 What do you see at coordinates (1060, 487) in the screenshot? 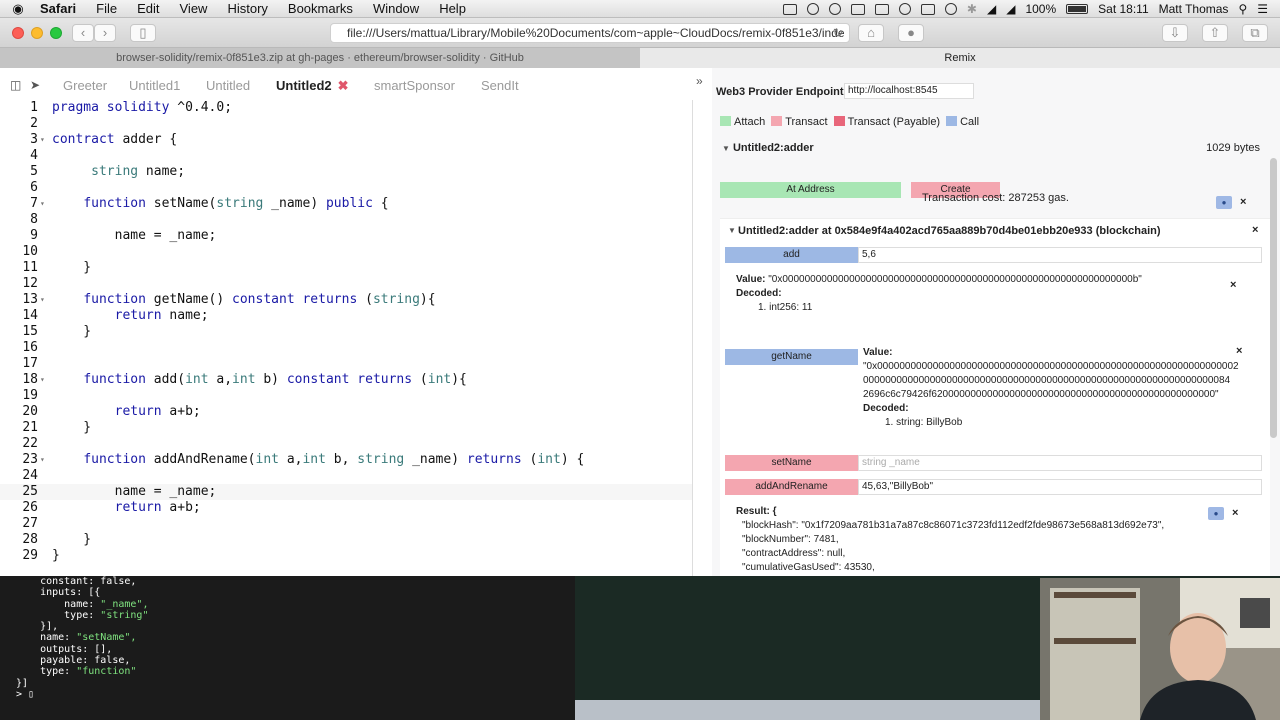
I see `addandrename-input: 45,63,"BillyBob"` at bounding box center [1060, 487].